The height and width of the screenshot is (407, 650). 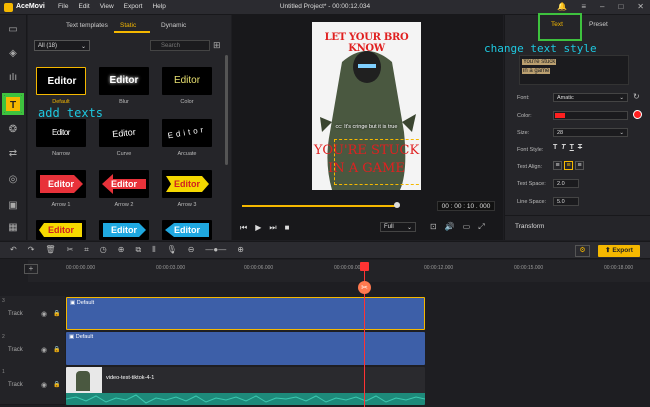 I want to click on track-header: 3 Track ◉ 🔒, so click(x=32, y=315).